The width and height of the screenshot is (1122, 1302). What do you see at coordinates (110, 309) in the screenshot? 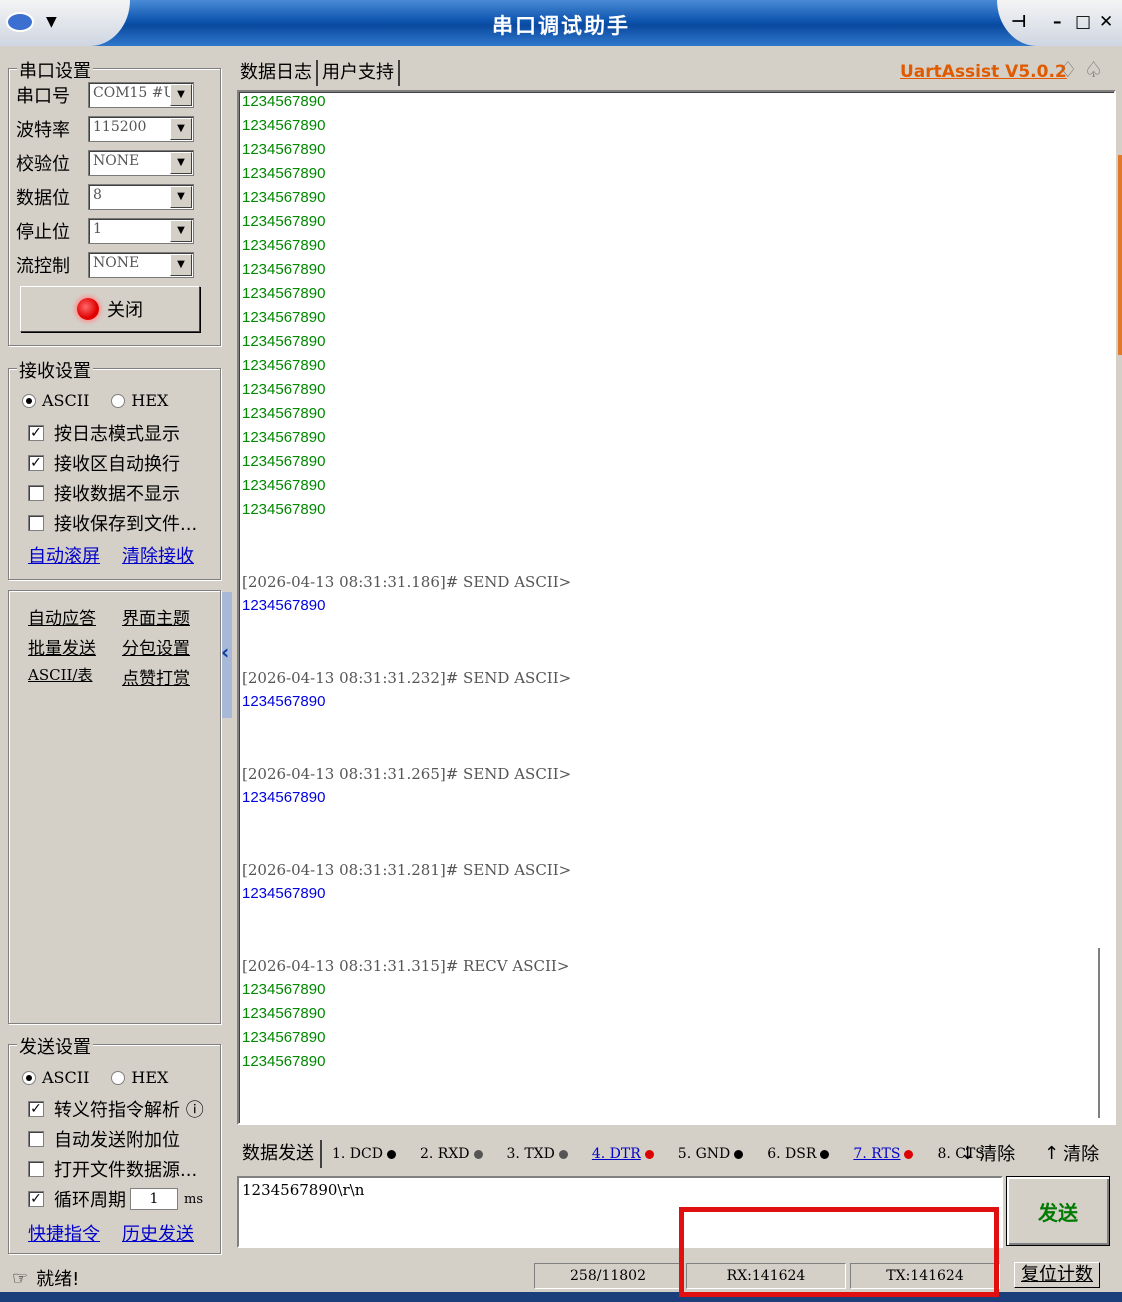
I see `close-port-button: 关闭` at bounding box center [110, 309].